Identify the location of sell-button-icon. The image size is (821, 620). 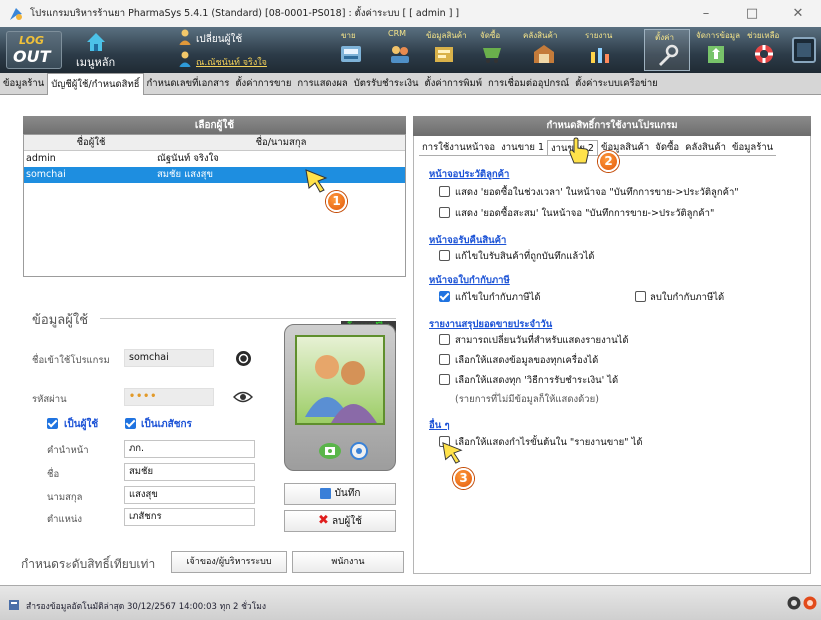
(351, 54).